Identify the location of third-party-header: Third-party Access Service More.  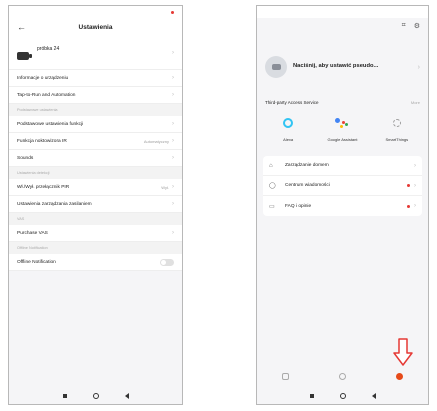
(342, 102).